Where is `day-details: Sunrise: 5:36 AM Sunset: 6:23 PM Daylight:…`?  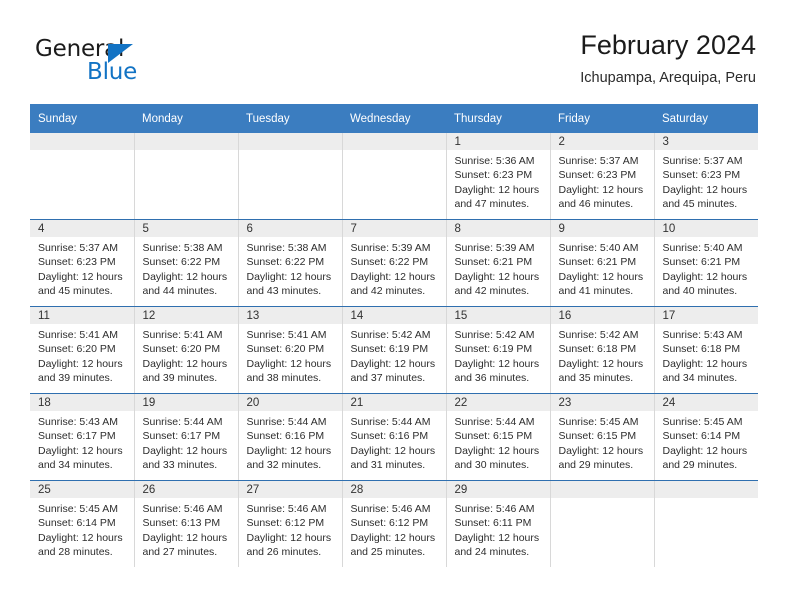 day-details: Sunrise: 5:36 AM Sunset: 6:23 PM Daylight:… is located at coordinates (498, 180).